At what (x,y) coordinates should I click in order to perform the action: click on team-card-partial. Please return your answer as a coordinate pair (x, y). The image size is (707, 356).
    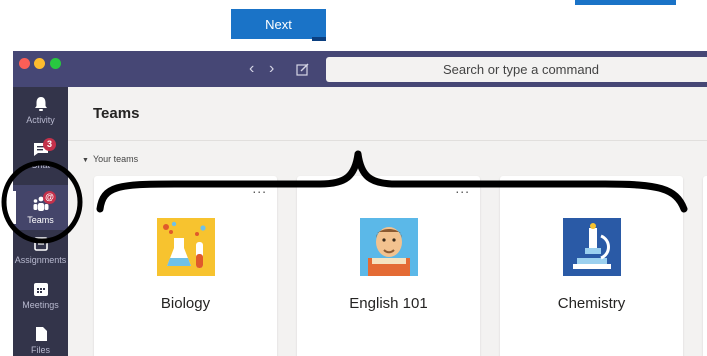
    Looking at the image, I should click on (705, 266).